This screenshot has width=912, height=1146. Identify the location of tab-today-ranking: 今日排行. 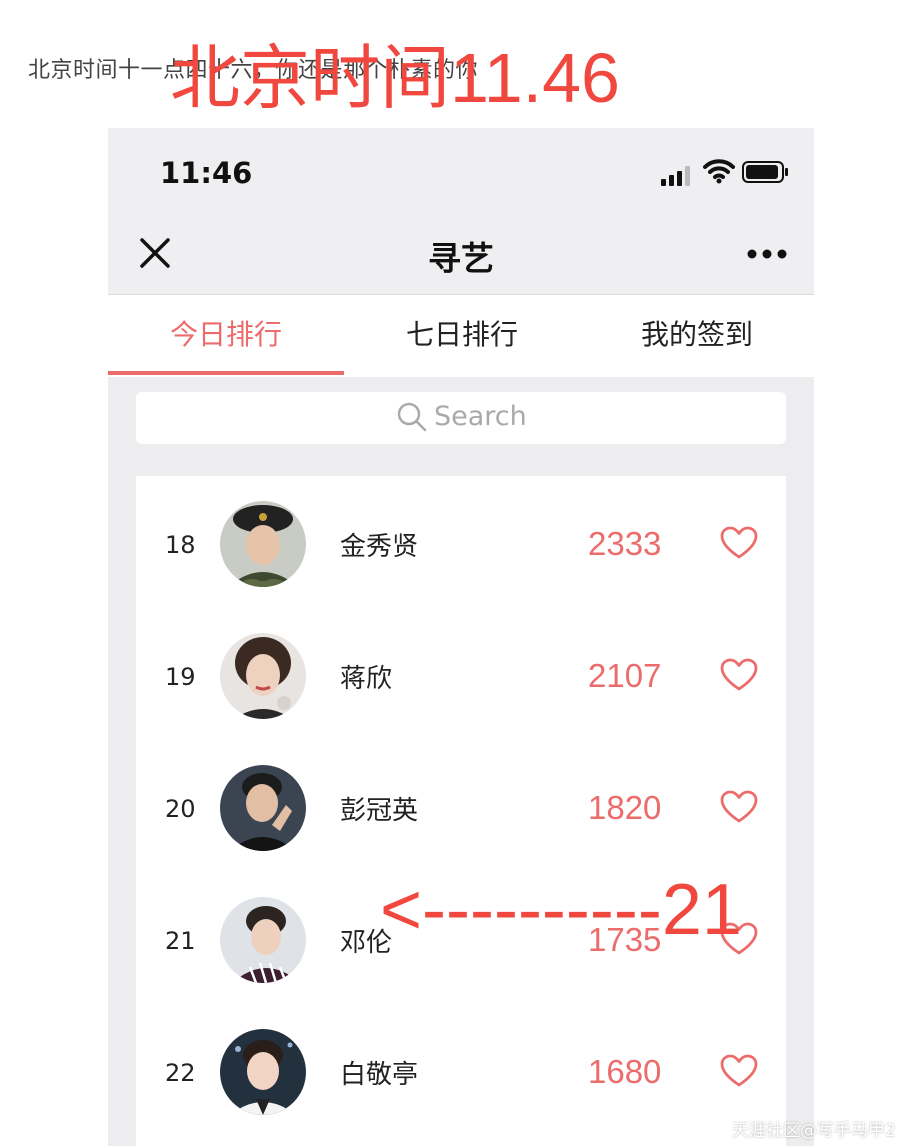
(226, 336).